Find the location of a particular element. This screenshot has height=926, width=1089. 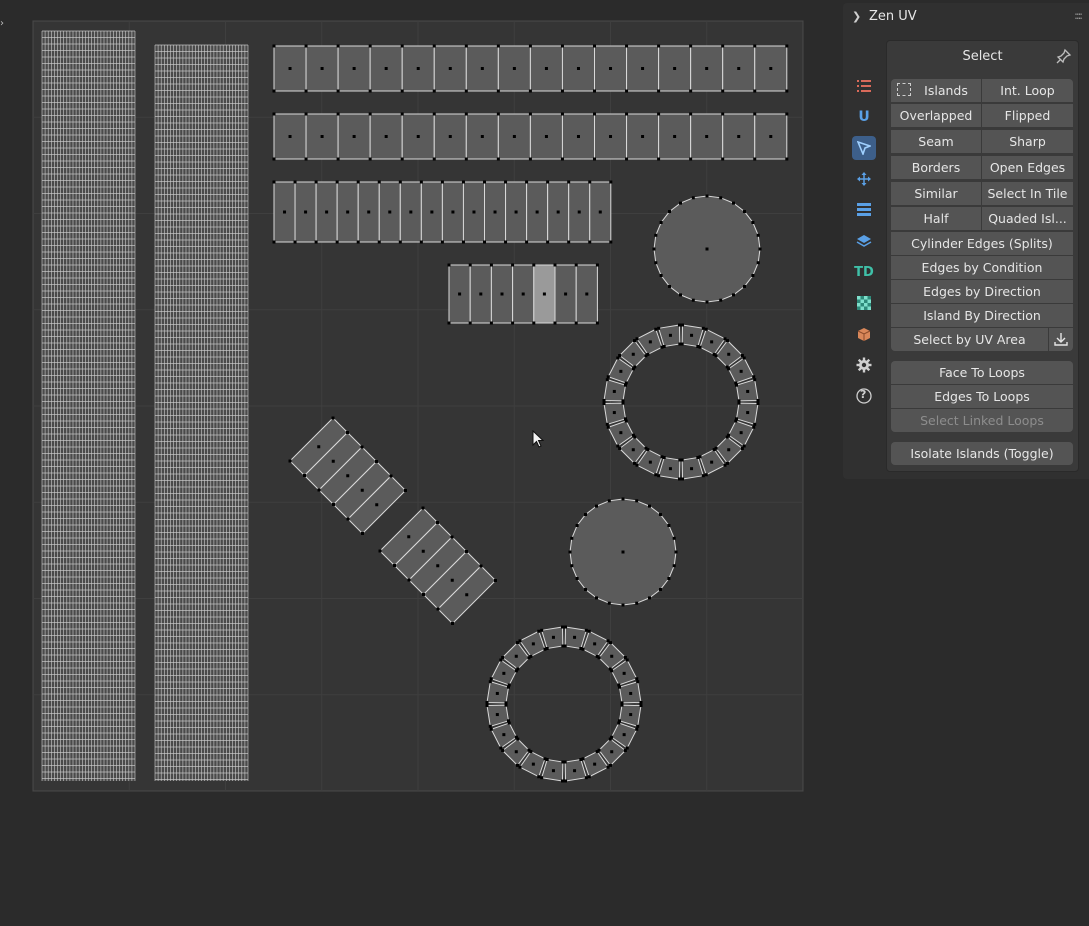

overlapped-button: Overlapped is located at coordinates (936, 115).